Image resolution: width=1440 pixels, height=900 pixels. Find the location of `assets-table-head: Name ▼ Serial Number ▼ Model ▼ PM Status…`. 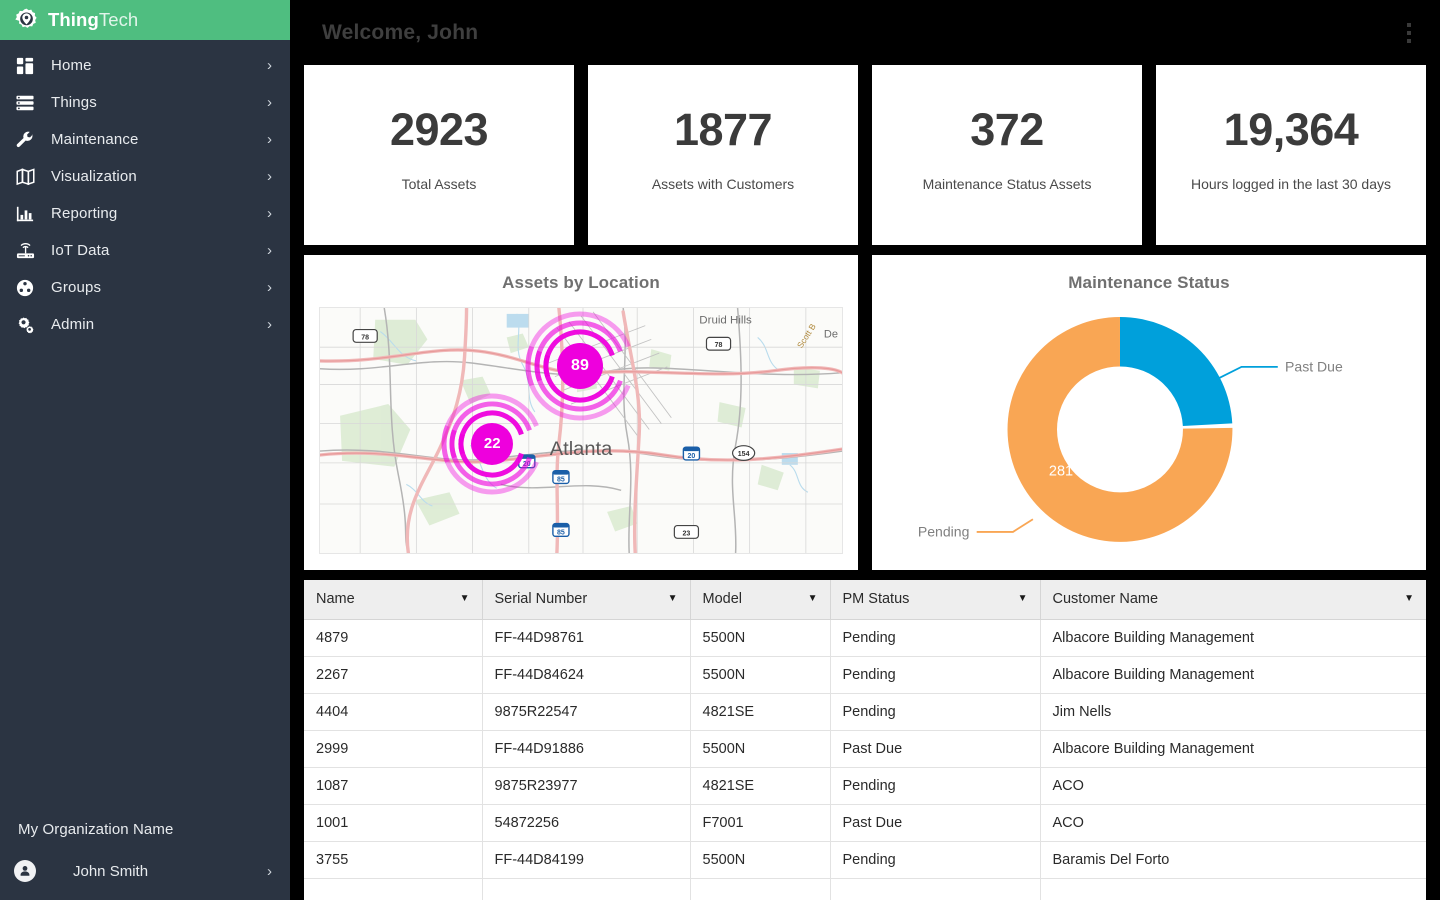

assets-table-head: Name ▼ Serial Number ▼ Model ▼ PM Status… is located at coordinates (865, 600).